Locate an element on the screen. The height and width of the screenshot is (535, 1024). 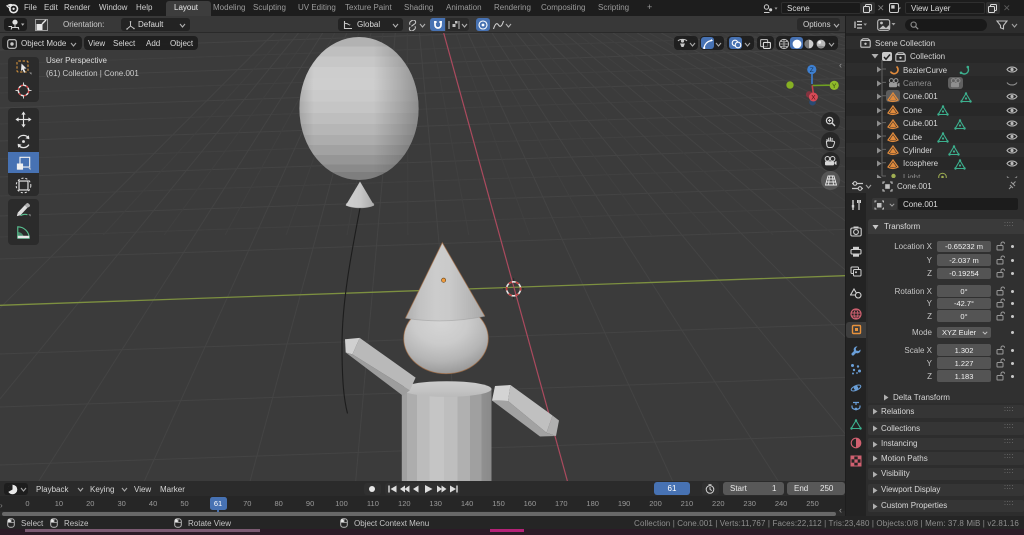
svg-text: Z is located at coordinates (812, 70).